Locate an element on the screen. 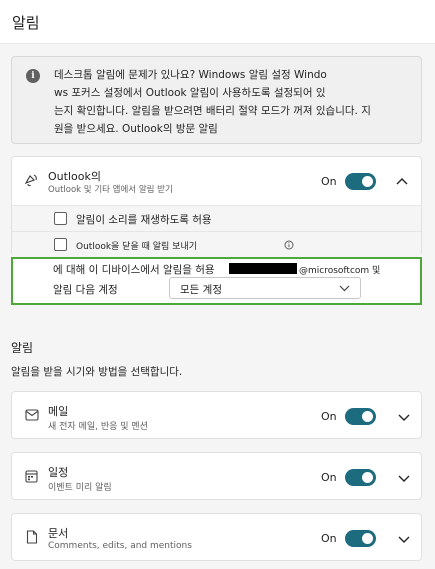  mail-toggle-label: On is located at coordinates (329, 416).